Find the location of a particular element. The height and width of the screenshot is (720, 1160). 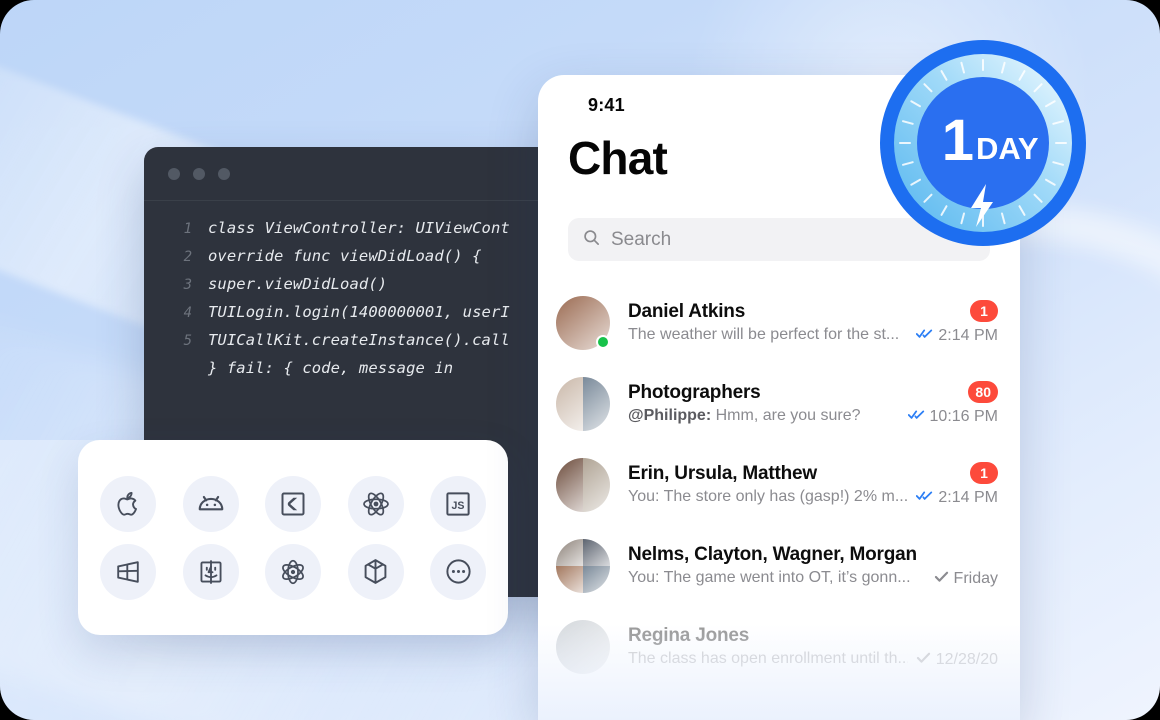

apple-icon is located at coordinates (128, 504).